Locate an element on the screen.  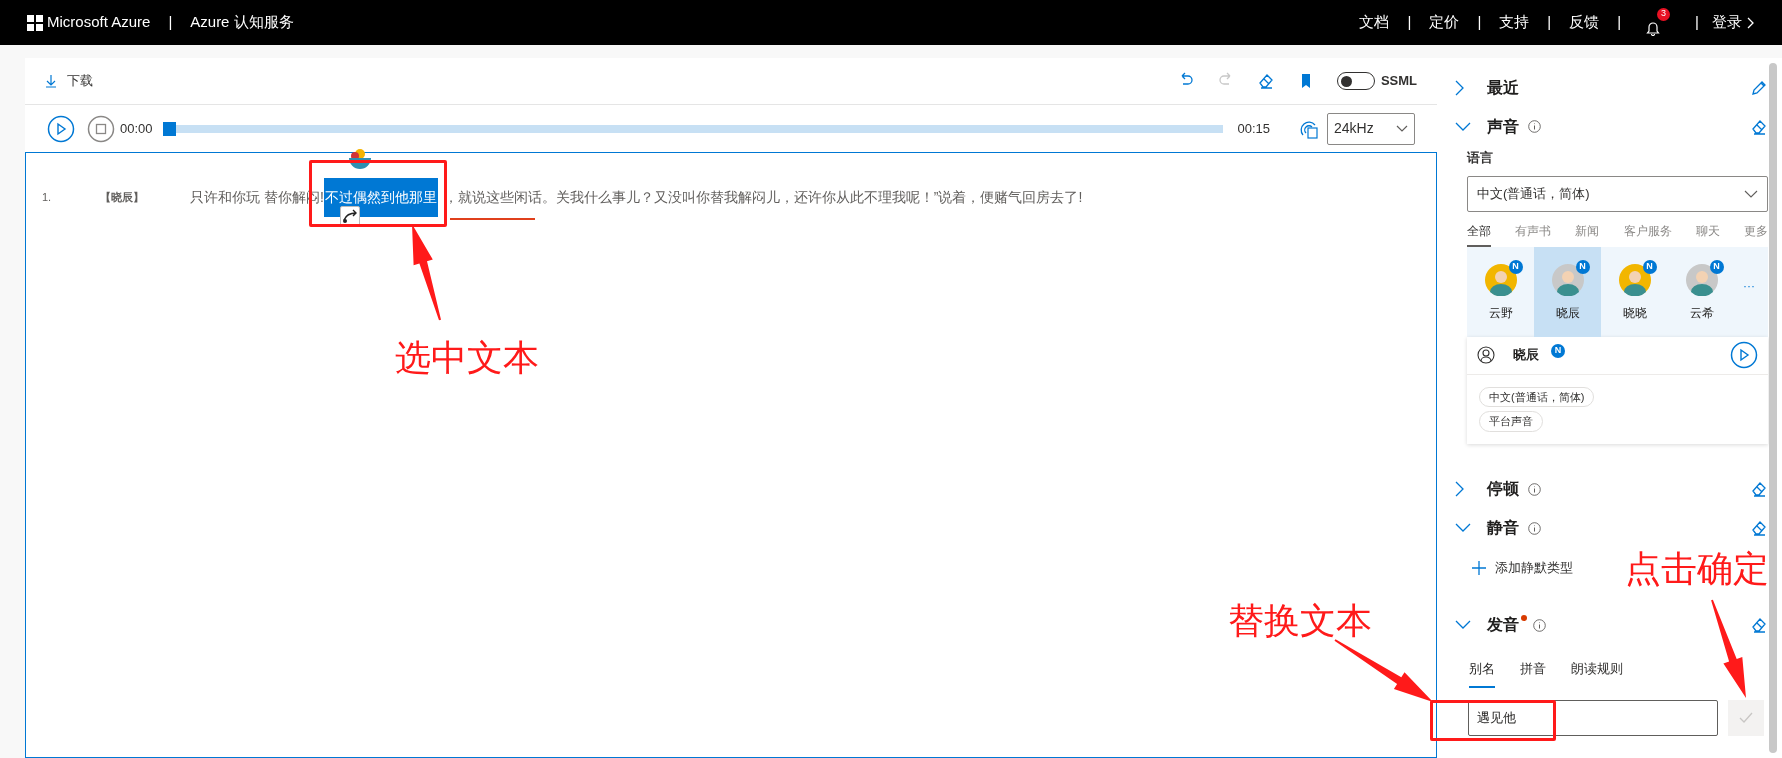
product-link: Azure 认知服务 is located at coordinates (242, 22).